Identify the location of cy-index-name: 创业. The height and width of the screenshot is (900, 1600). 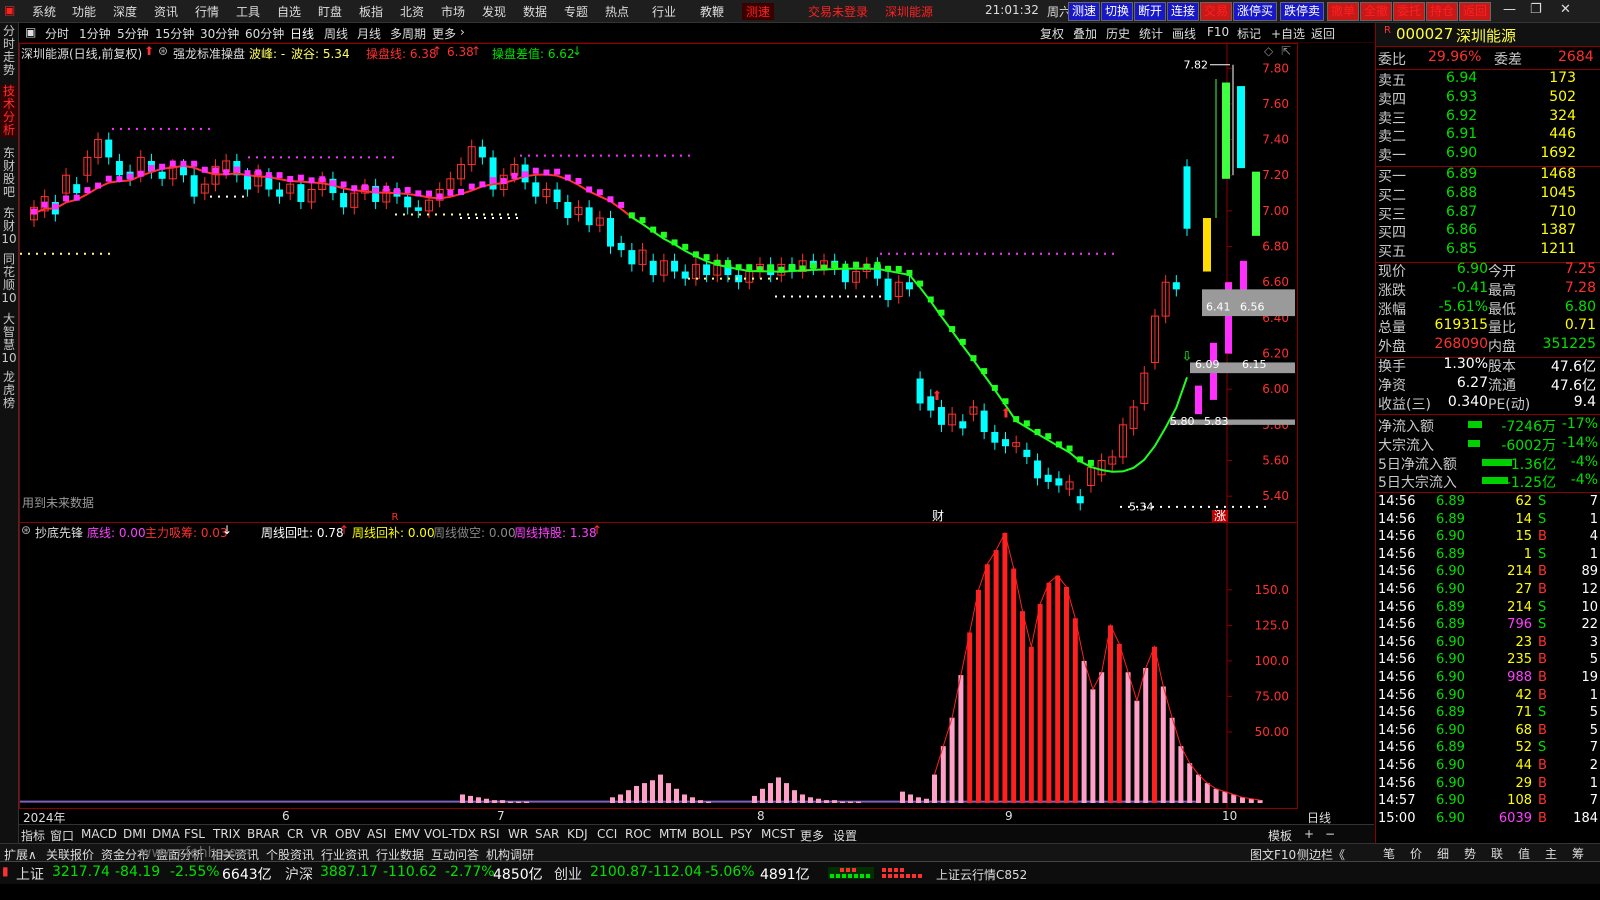
(568, 874).